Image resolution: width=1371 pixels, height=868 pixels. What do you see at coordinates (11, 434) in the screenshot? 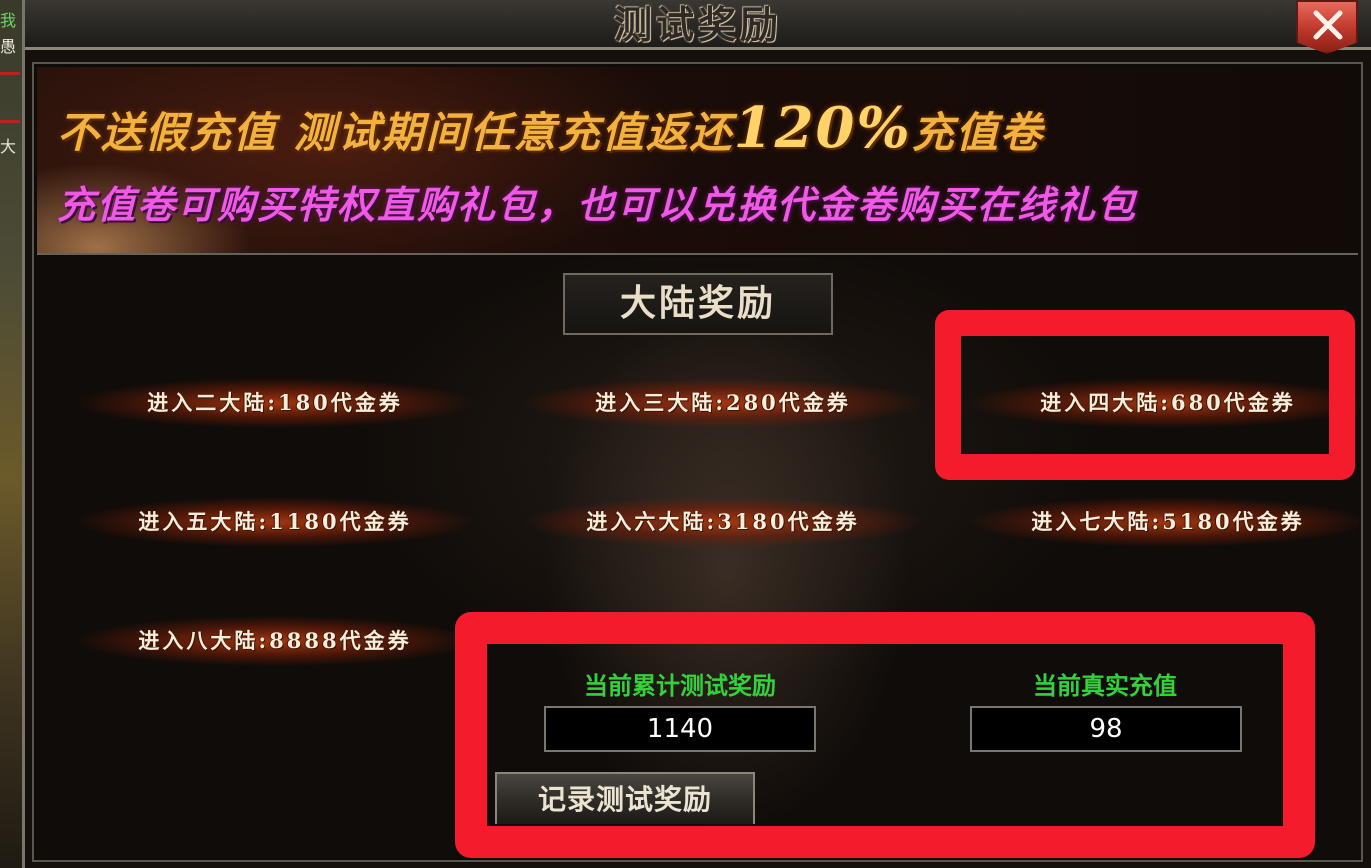
I see `game-world-edge: 我 愚 大` at bounding box center [11, 434].